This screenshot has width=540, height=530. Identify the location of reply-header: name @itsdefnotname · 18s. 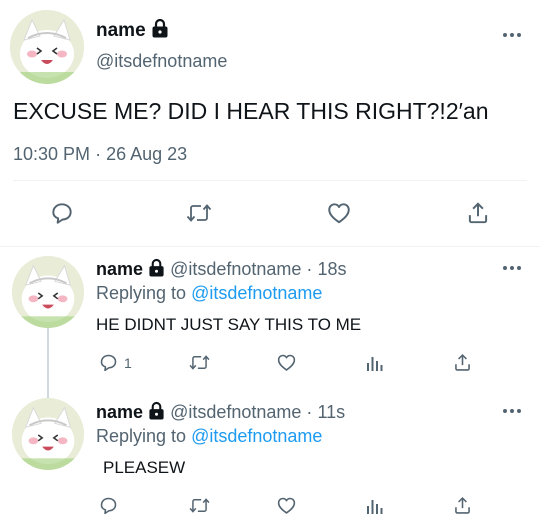
(221, 270).